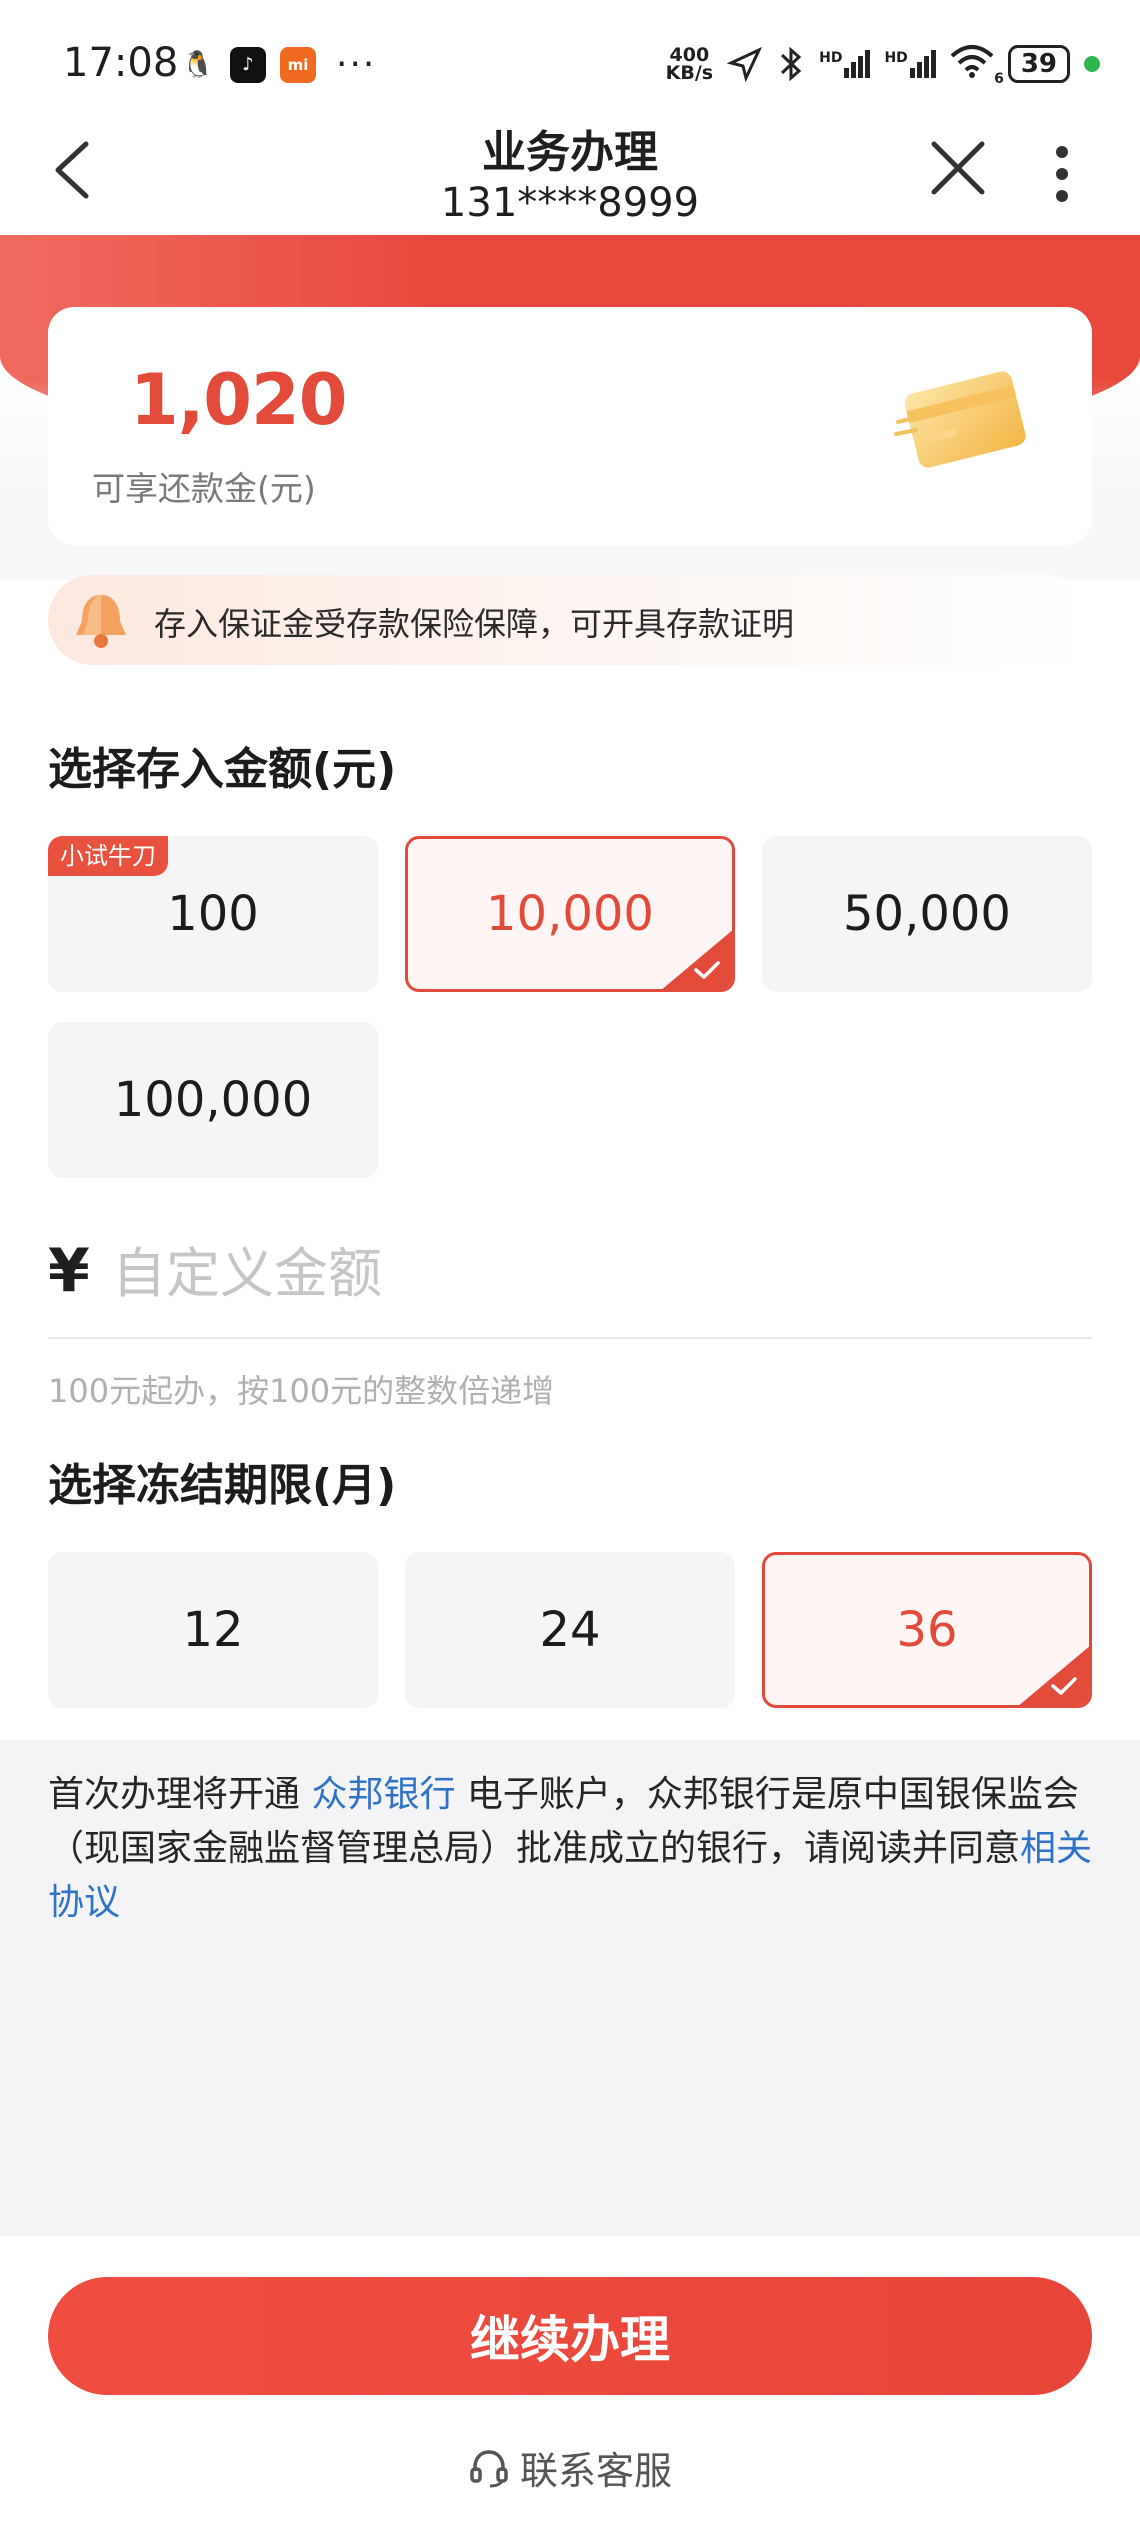 The image size is (1140, 2537). What do you see at coordinates (222, 1485) in the screenshot?
I see `freeze-term-title: 选择冻结期限(月)` at bounding box center [222, 1485].